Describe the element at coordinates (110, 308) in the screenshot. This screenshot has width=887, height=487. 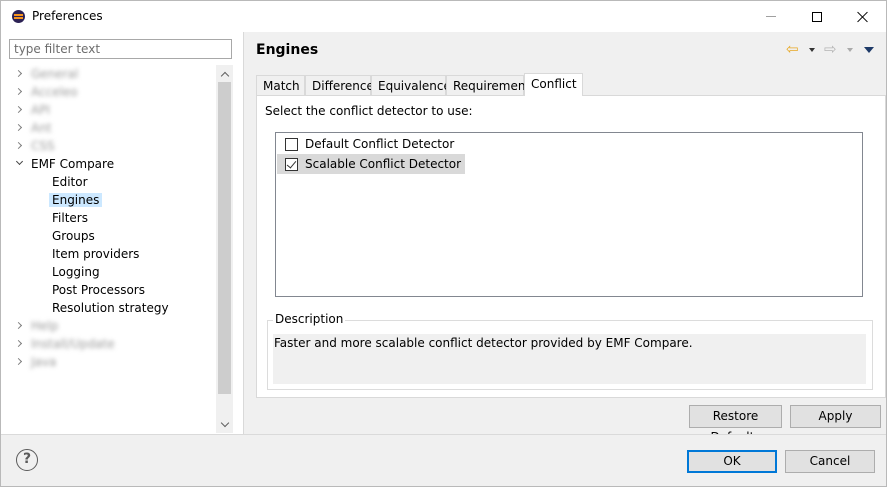
I see `tree-item-resolution-strategy: Resolution strategy` at that location.